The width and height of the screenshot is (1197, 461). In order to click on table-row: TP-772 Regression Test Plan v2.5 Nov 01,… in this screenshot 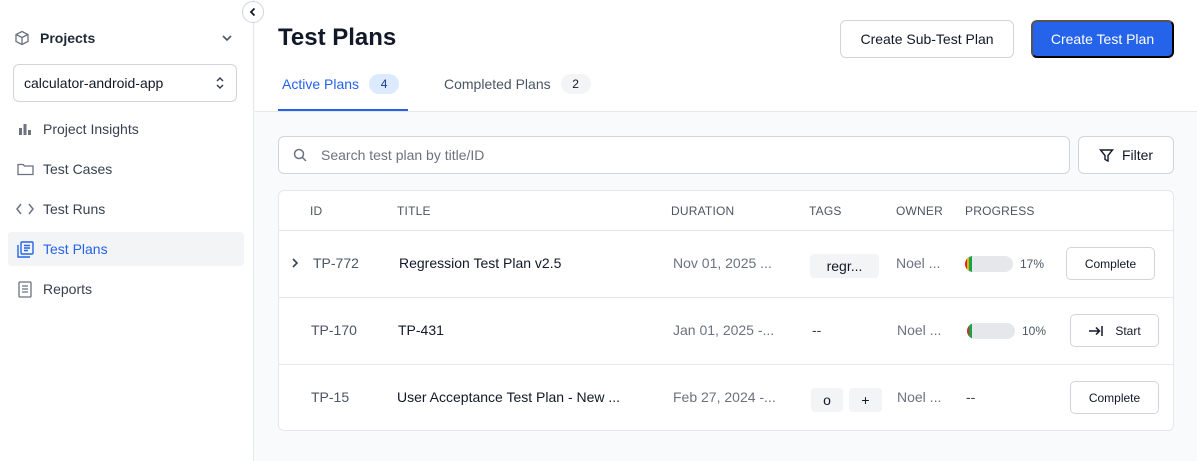, I will do `click(726, 264)`.